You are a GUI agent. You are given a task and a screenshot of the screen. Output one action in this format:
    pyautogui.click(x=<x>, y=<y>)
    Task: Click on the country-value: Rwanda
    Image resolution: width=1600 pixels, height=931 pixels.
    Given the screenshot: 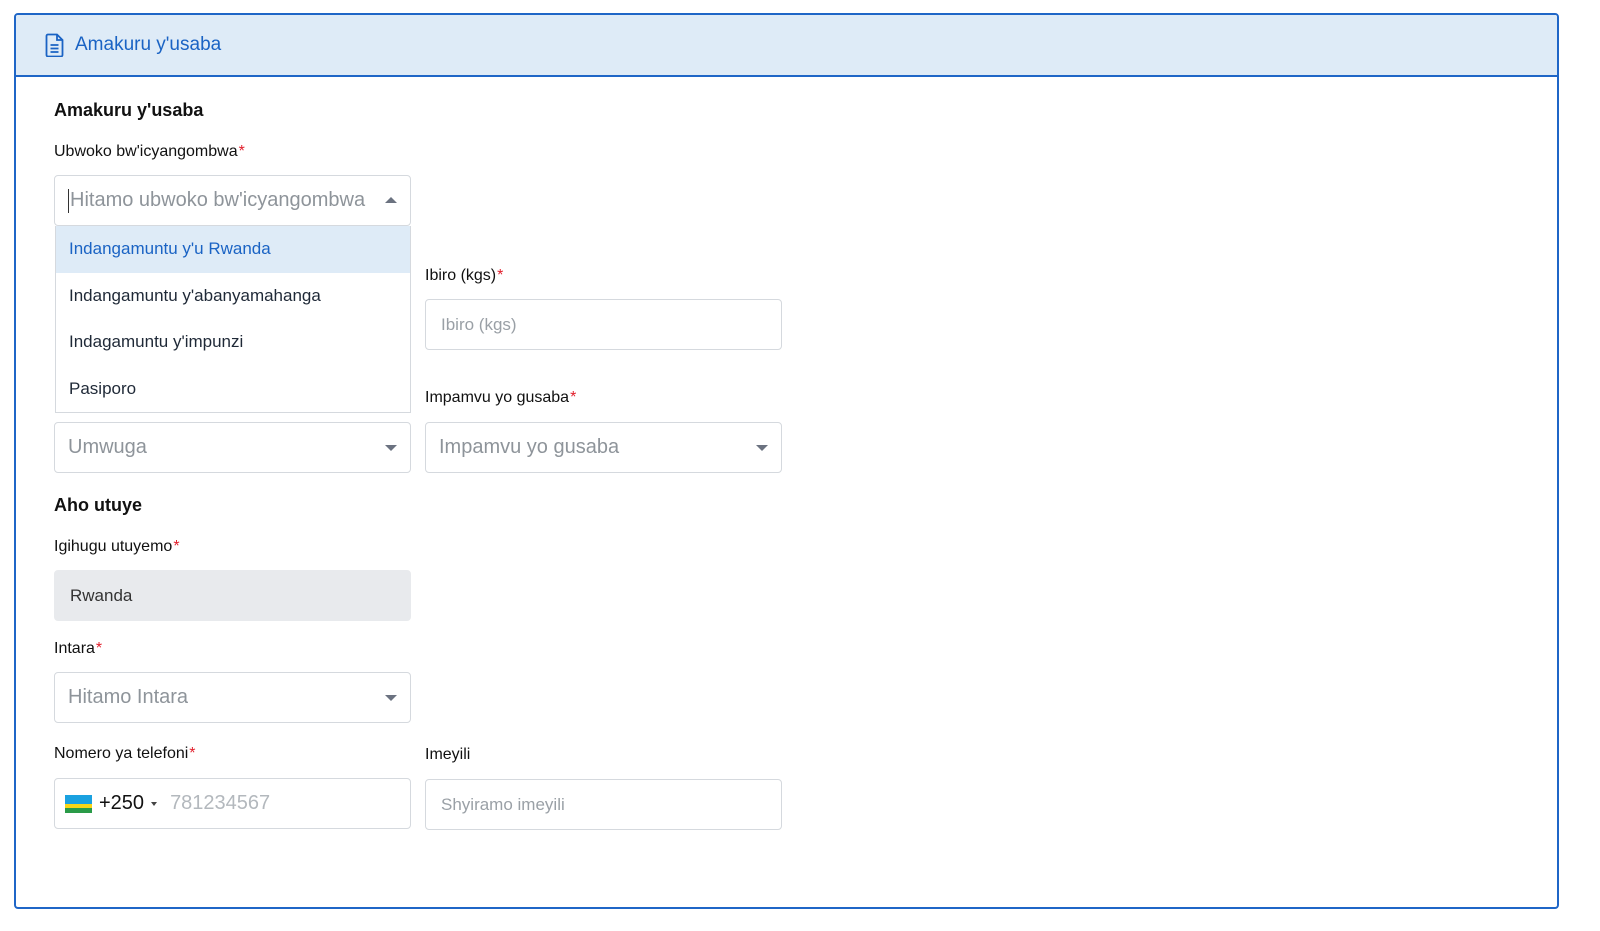 What is the action you would take?
    pyautogui.click(x=101, y=595)
    